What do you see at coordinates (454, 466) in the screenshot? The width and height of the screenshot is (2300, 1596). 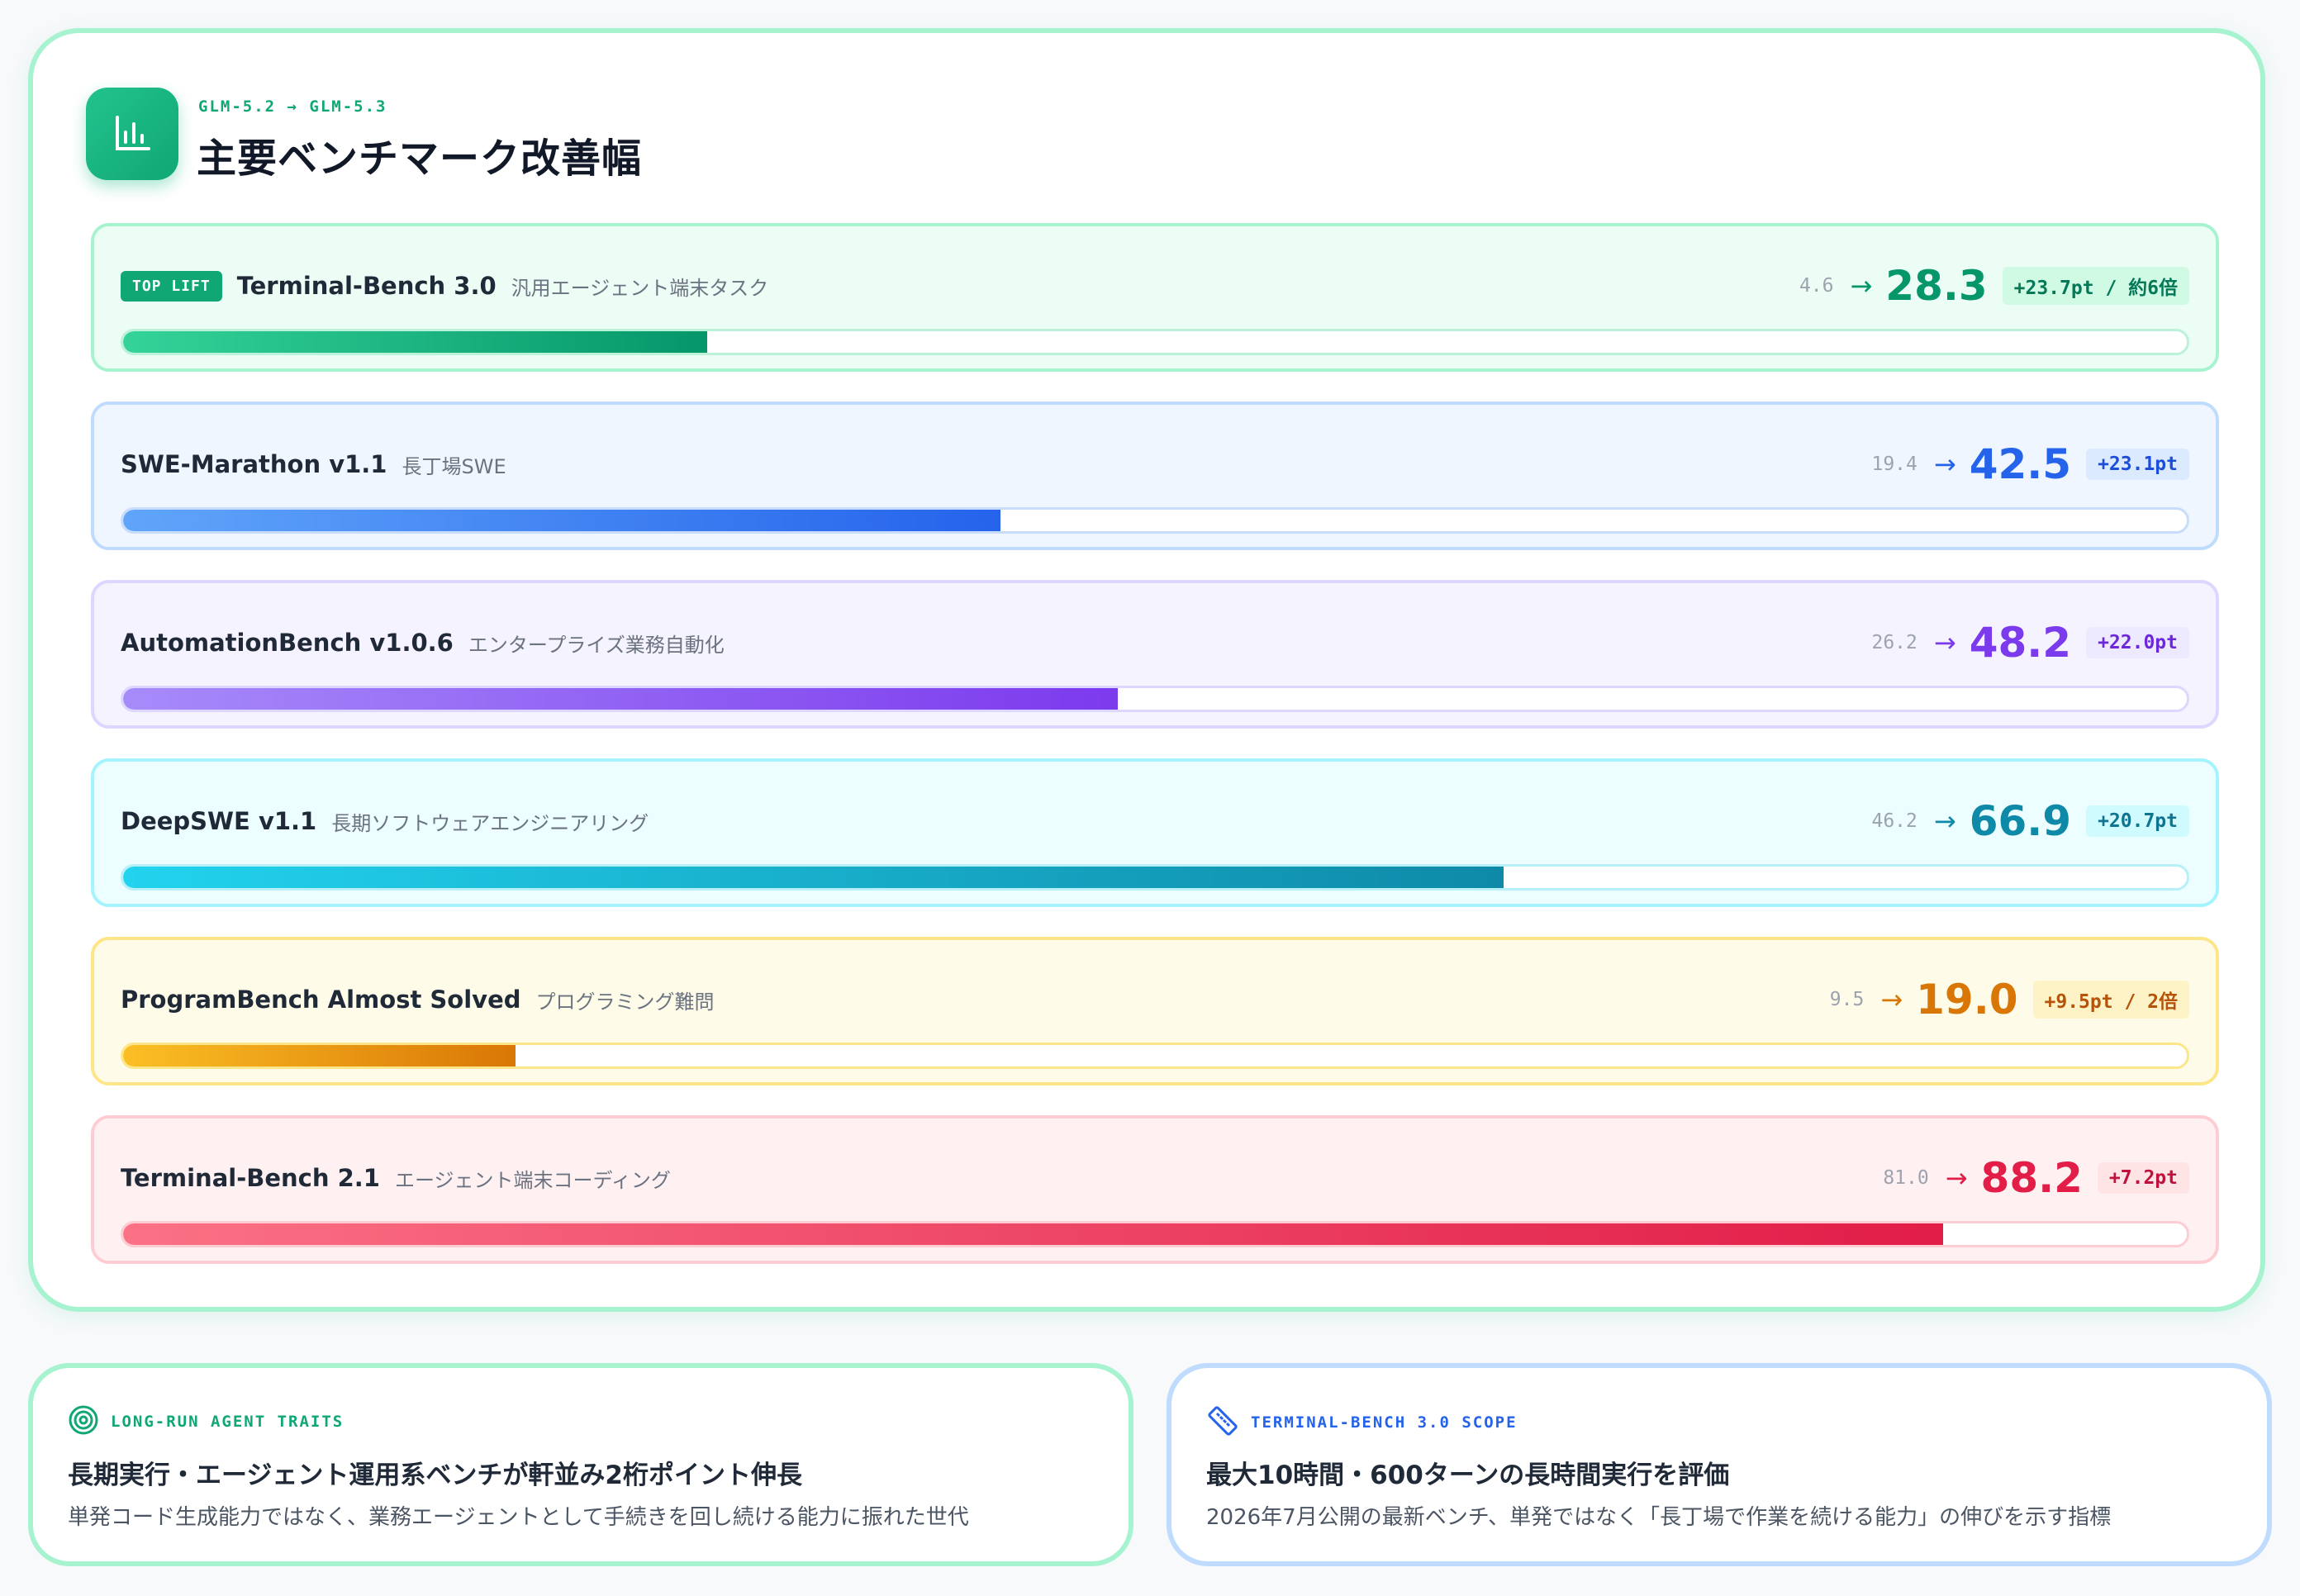 I see `benchmark-description: 長丁場SWE` at bounding box center [454, 466].